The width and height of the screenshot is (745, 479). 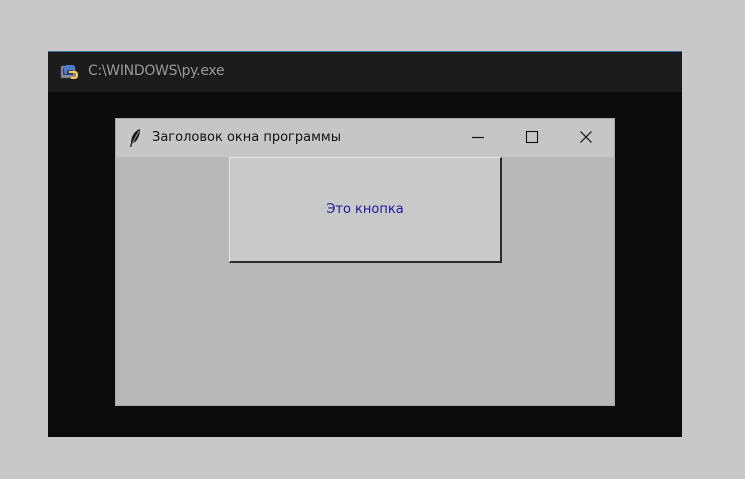 I want to click on maximize-icon, so click(x=532, y=138).